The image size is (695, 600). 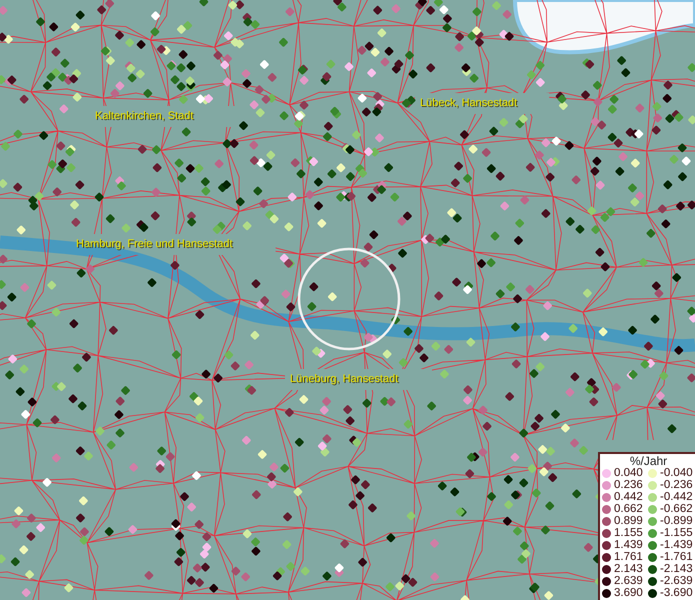 I want to click on legend-value: 0.442, so click(x=629, y=497).